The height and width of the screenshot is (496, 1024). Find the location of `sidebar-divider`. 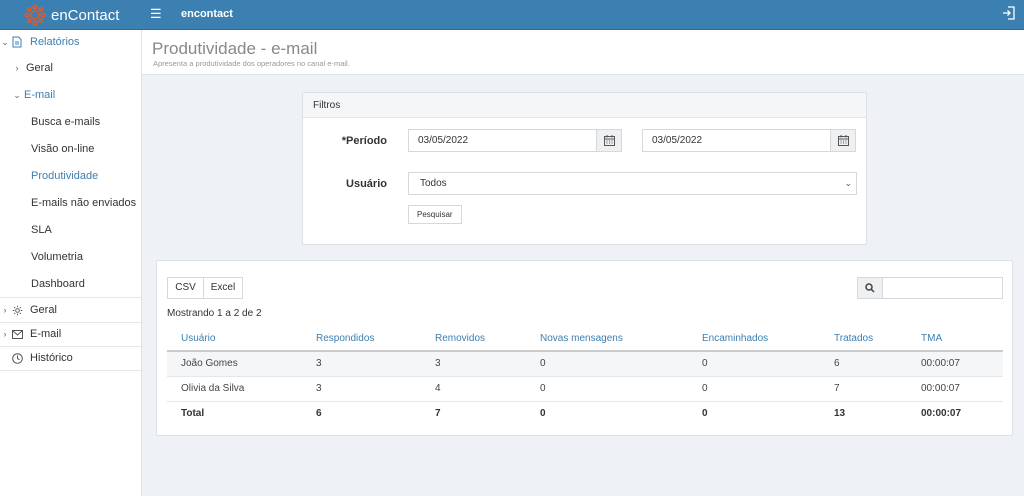

sidebar-divider is located at coordinates (70, 370).